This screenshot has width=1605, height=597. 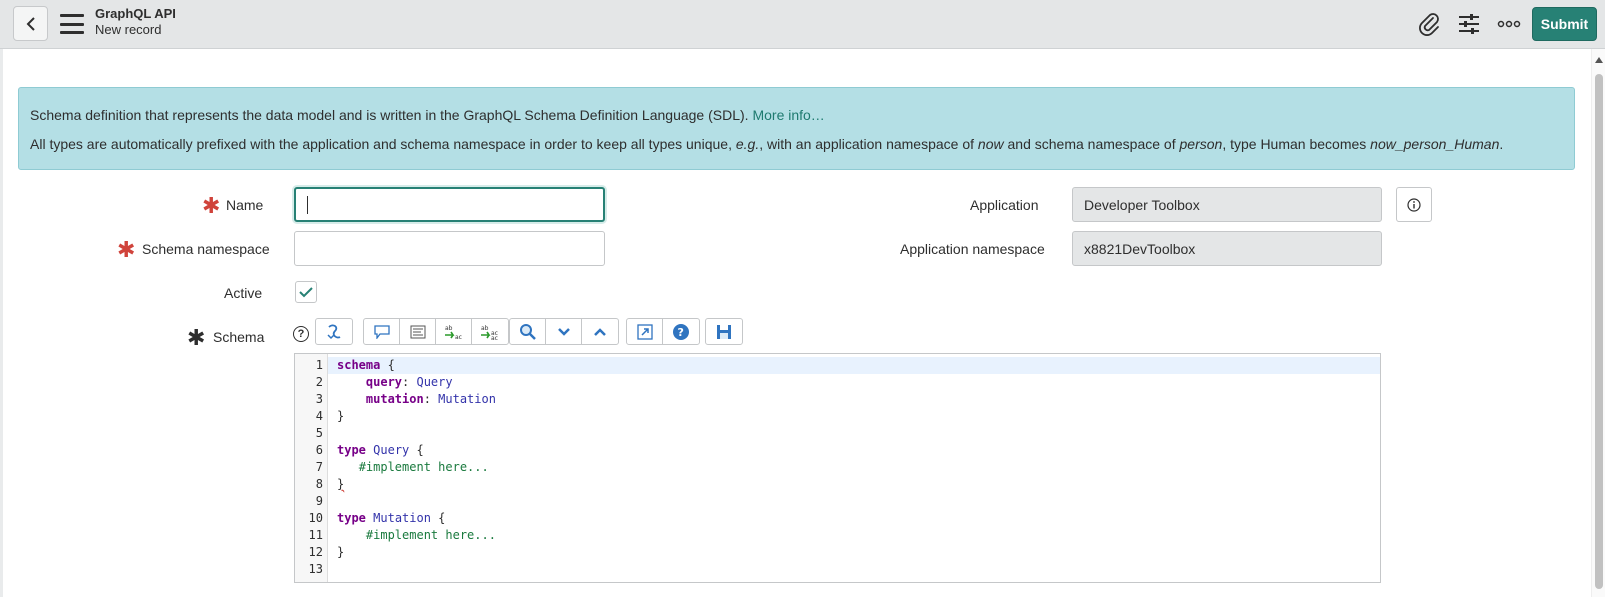 I want to click on line-number: 2, so click(x=319, y=382).